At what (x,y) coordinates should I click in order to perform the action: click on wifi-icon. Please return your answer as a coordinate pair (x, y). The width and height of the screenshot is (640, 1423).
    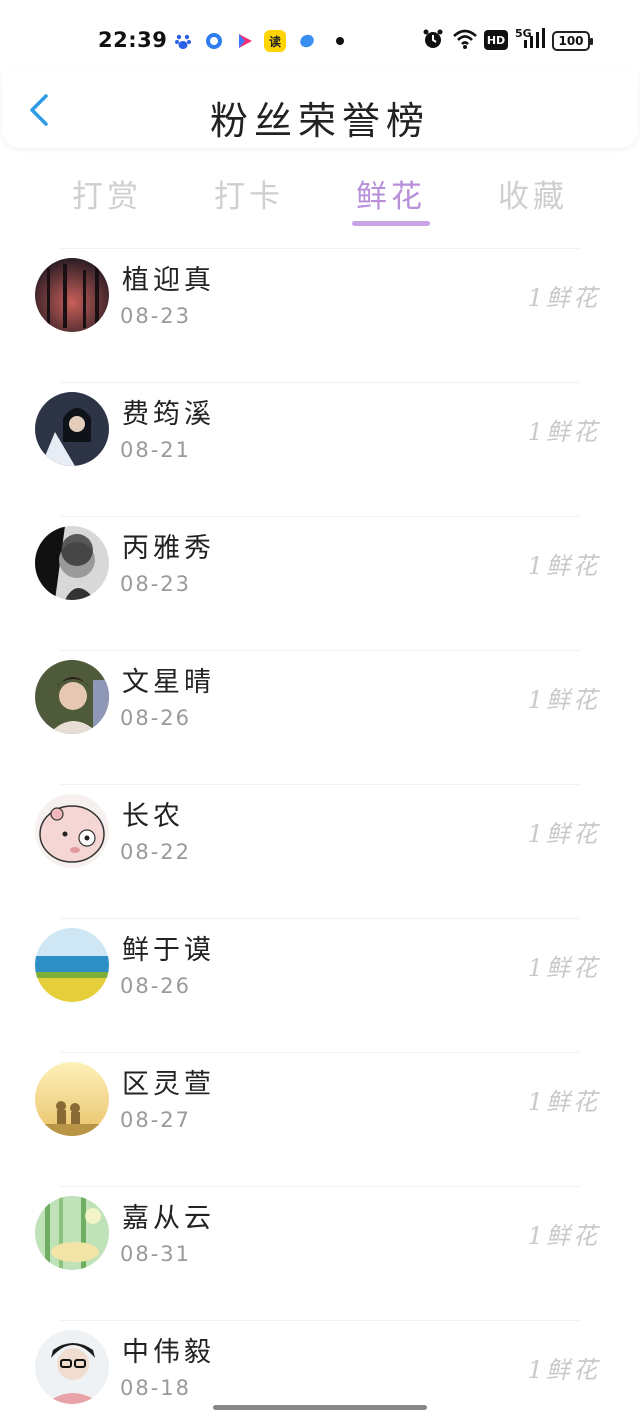
    Looking at the image, I should click on (465, 41).